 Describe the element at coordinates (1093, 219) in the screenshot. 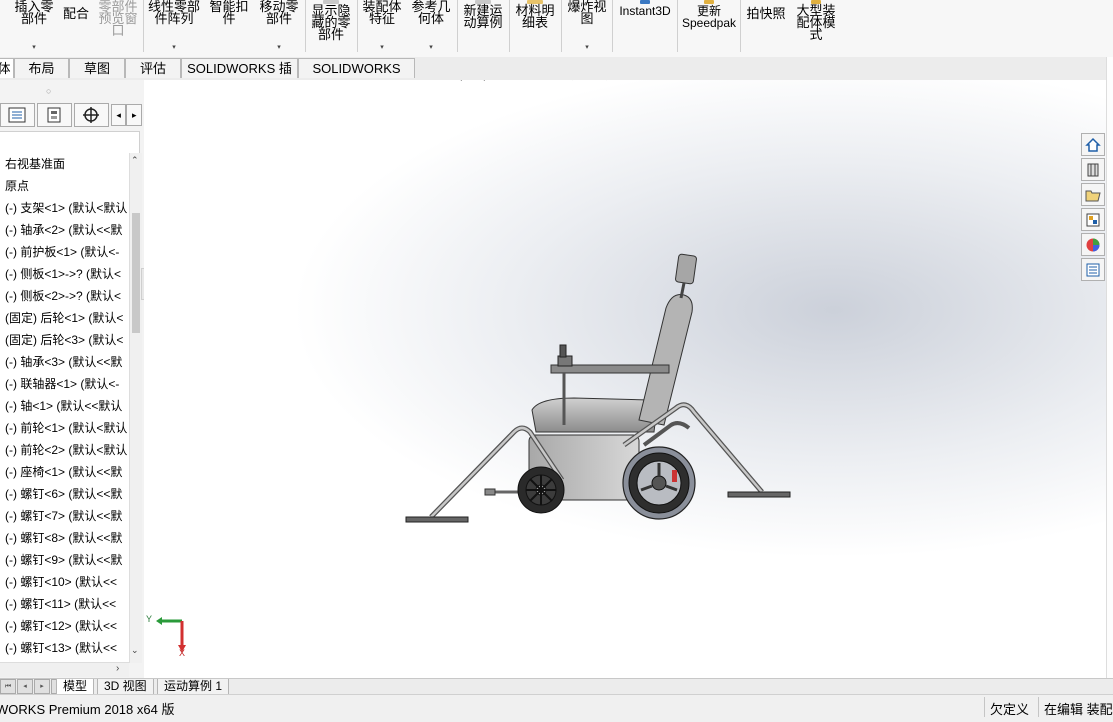

I see `view-palette-icon` at that location.